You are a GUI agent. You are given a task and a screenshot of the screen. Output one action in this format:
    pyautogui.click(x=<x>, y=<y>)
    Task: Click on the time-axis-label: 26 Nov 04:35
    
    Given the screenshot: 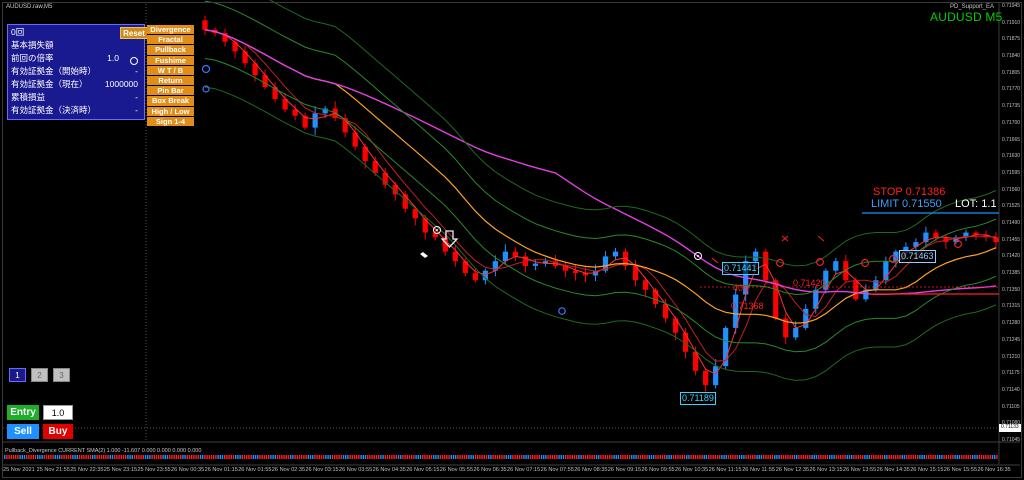 What is the action you would take?
    pyautogui.click(x=389, y=470)
    